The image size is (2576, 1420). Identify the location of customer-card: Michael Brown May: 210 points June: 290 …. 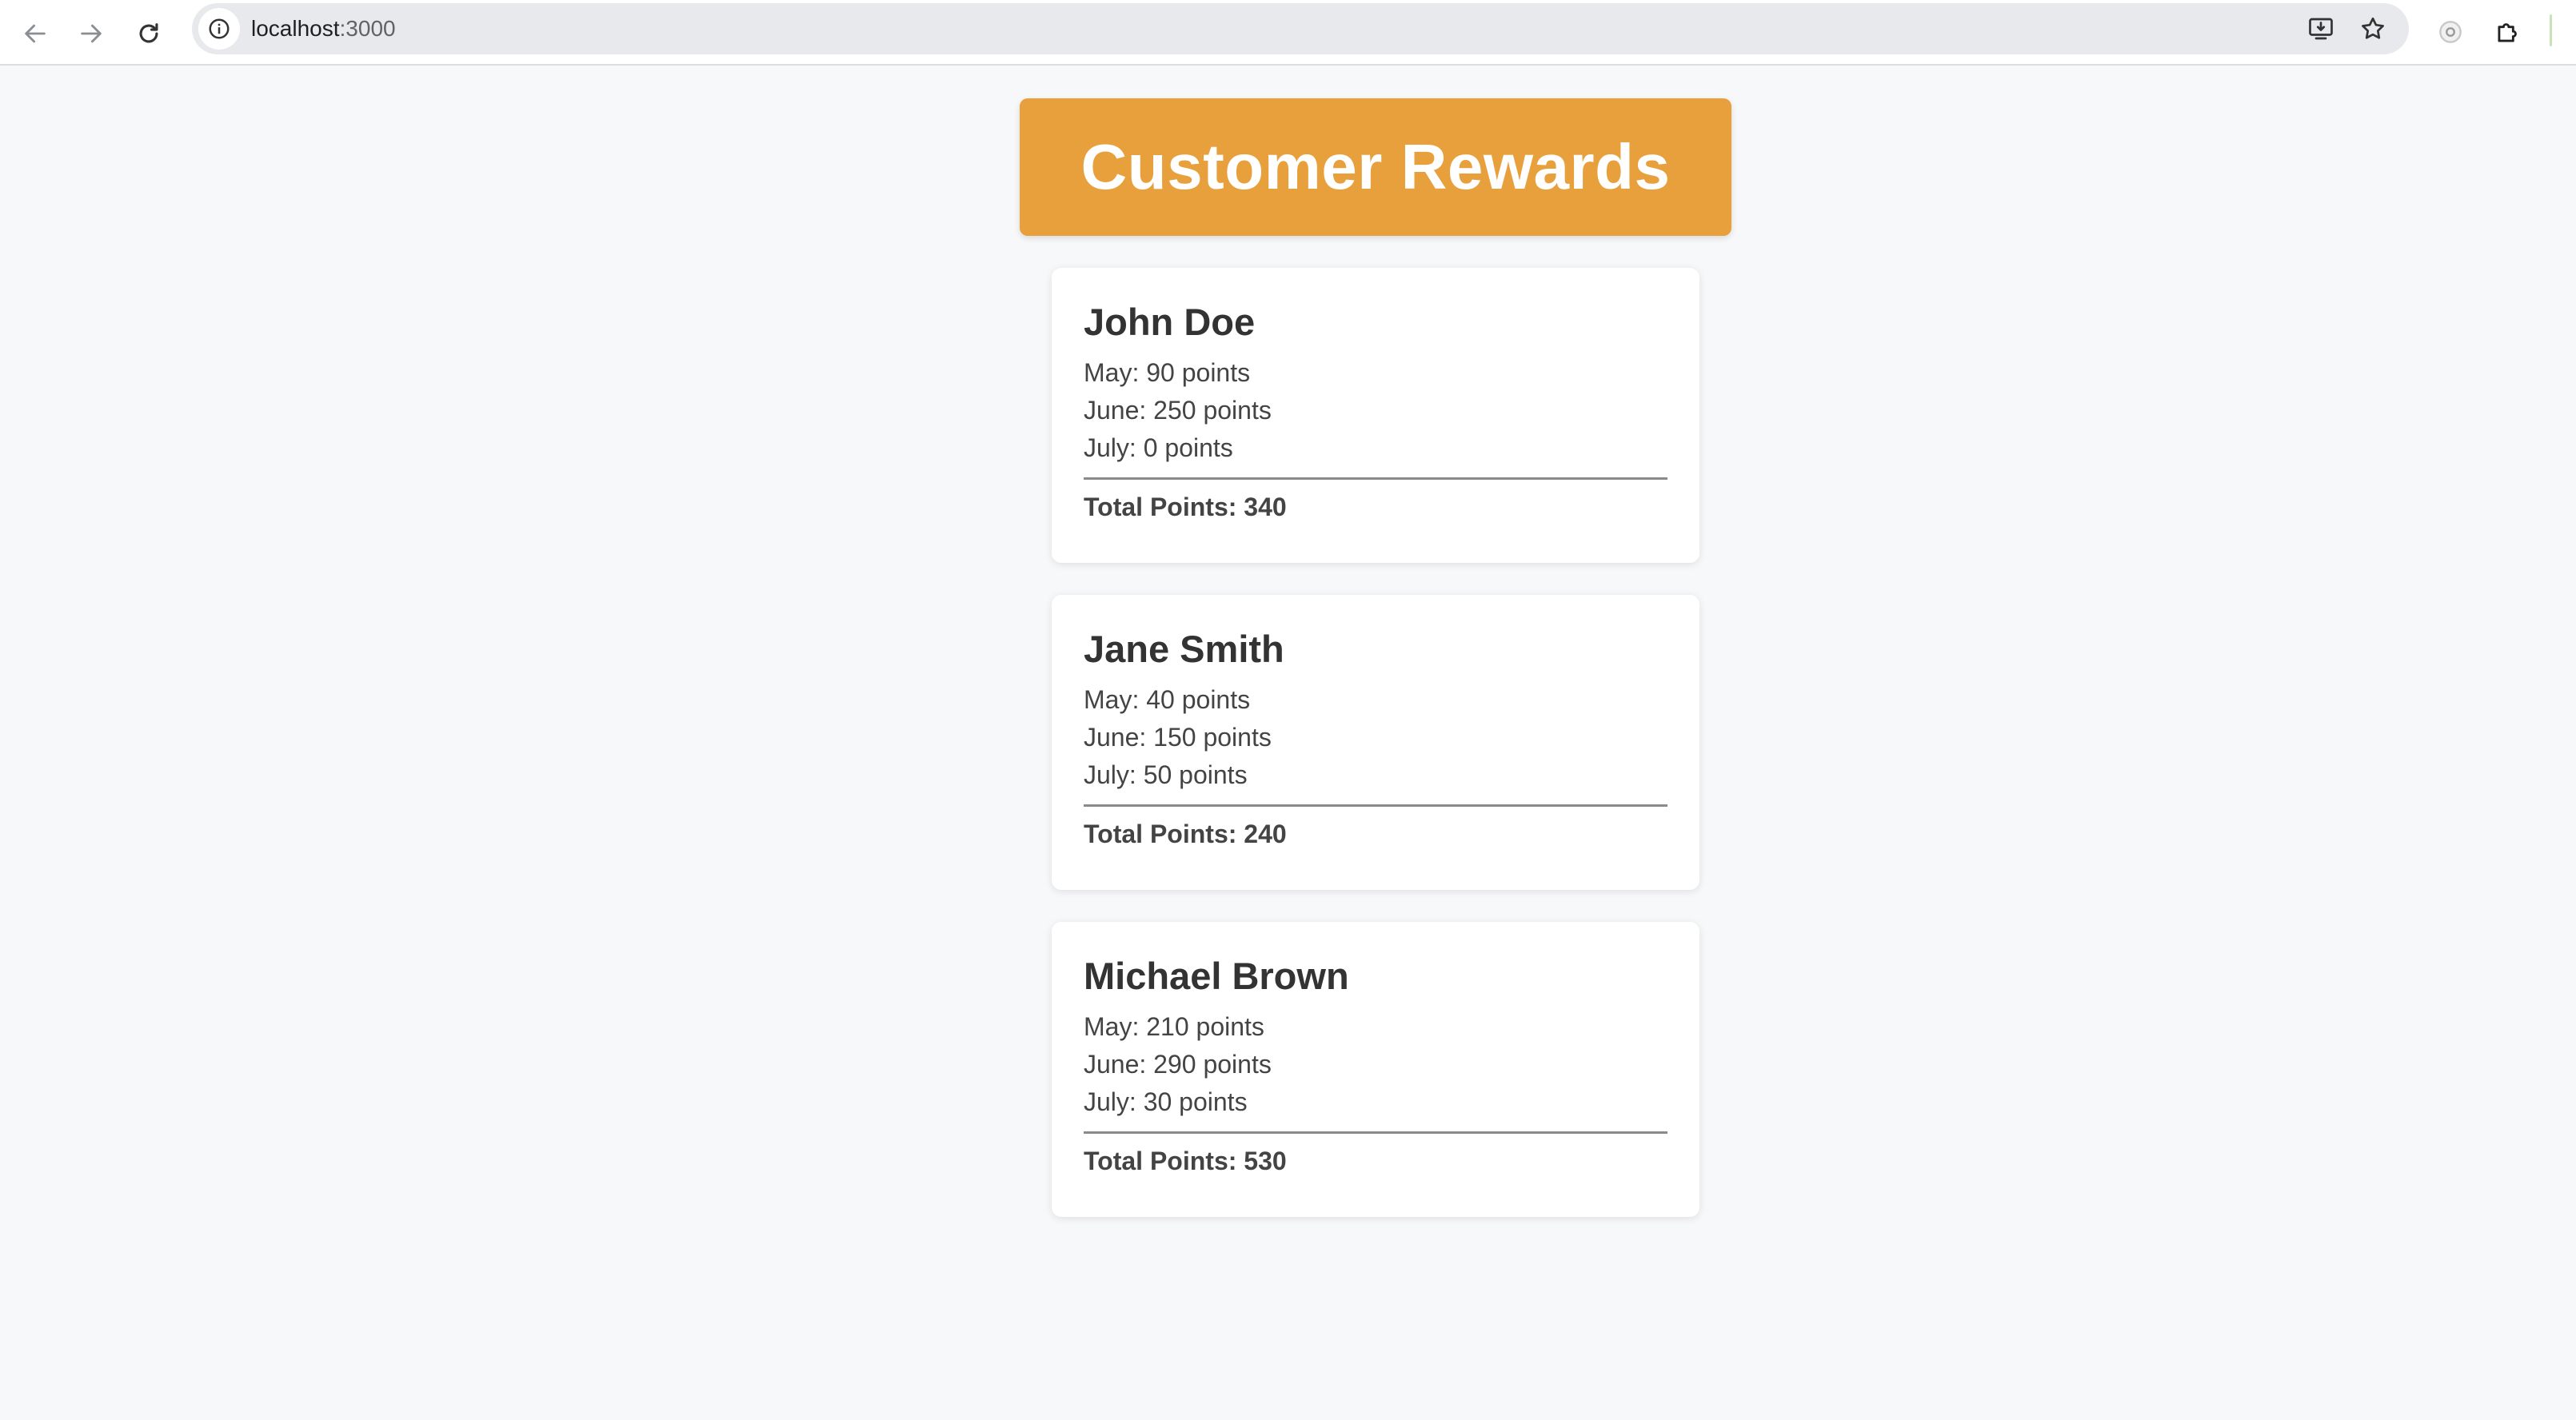
(1376, 1070).